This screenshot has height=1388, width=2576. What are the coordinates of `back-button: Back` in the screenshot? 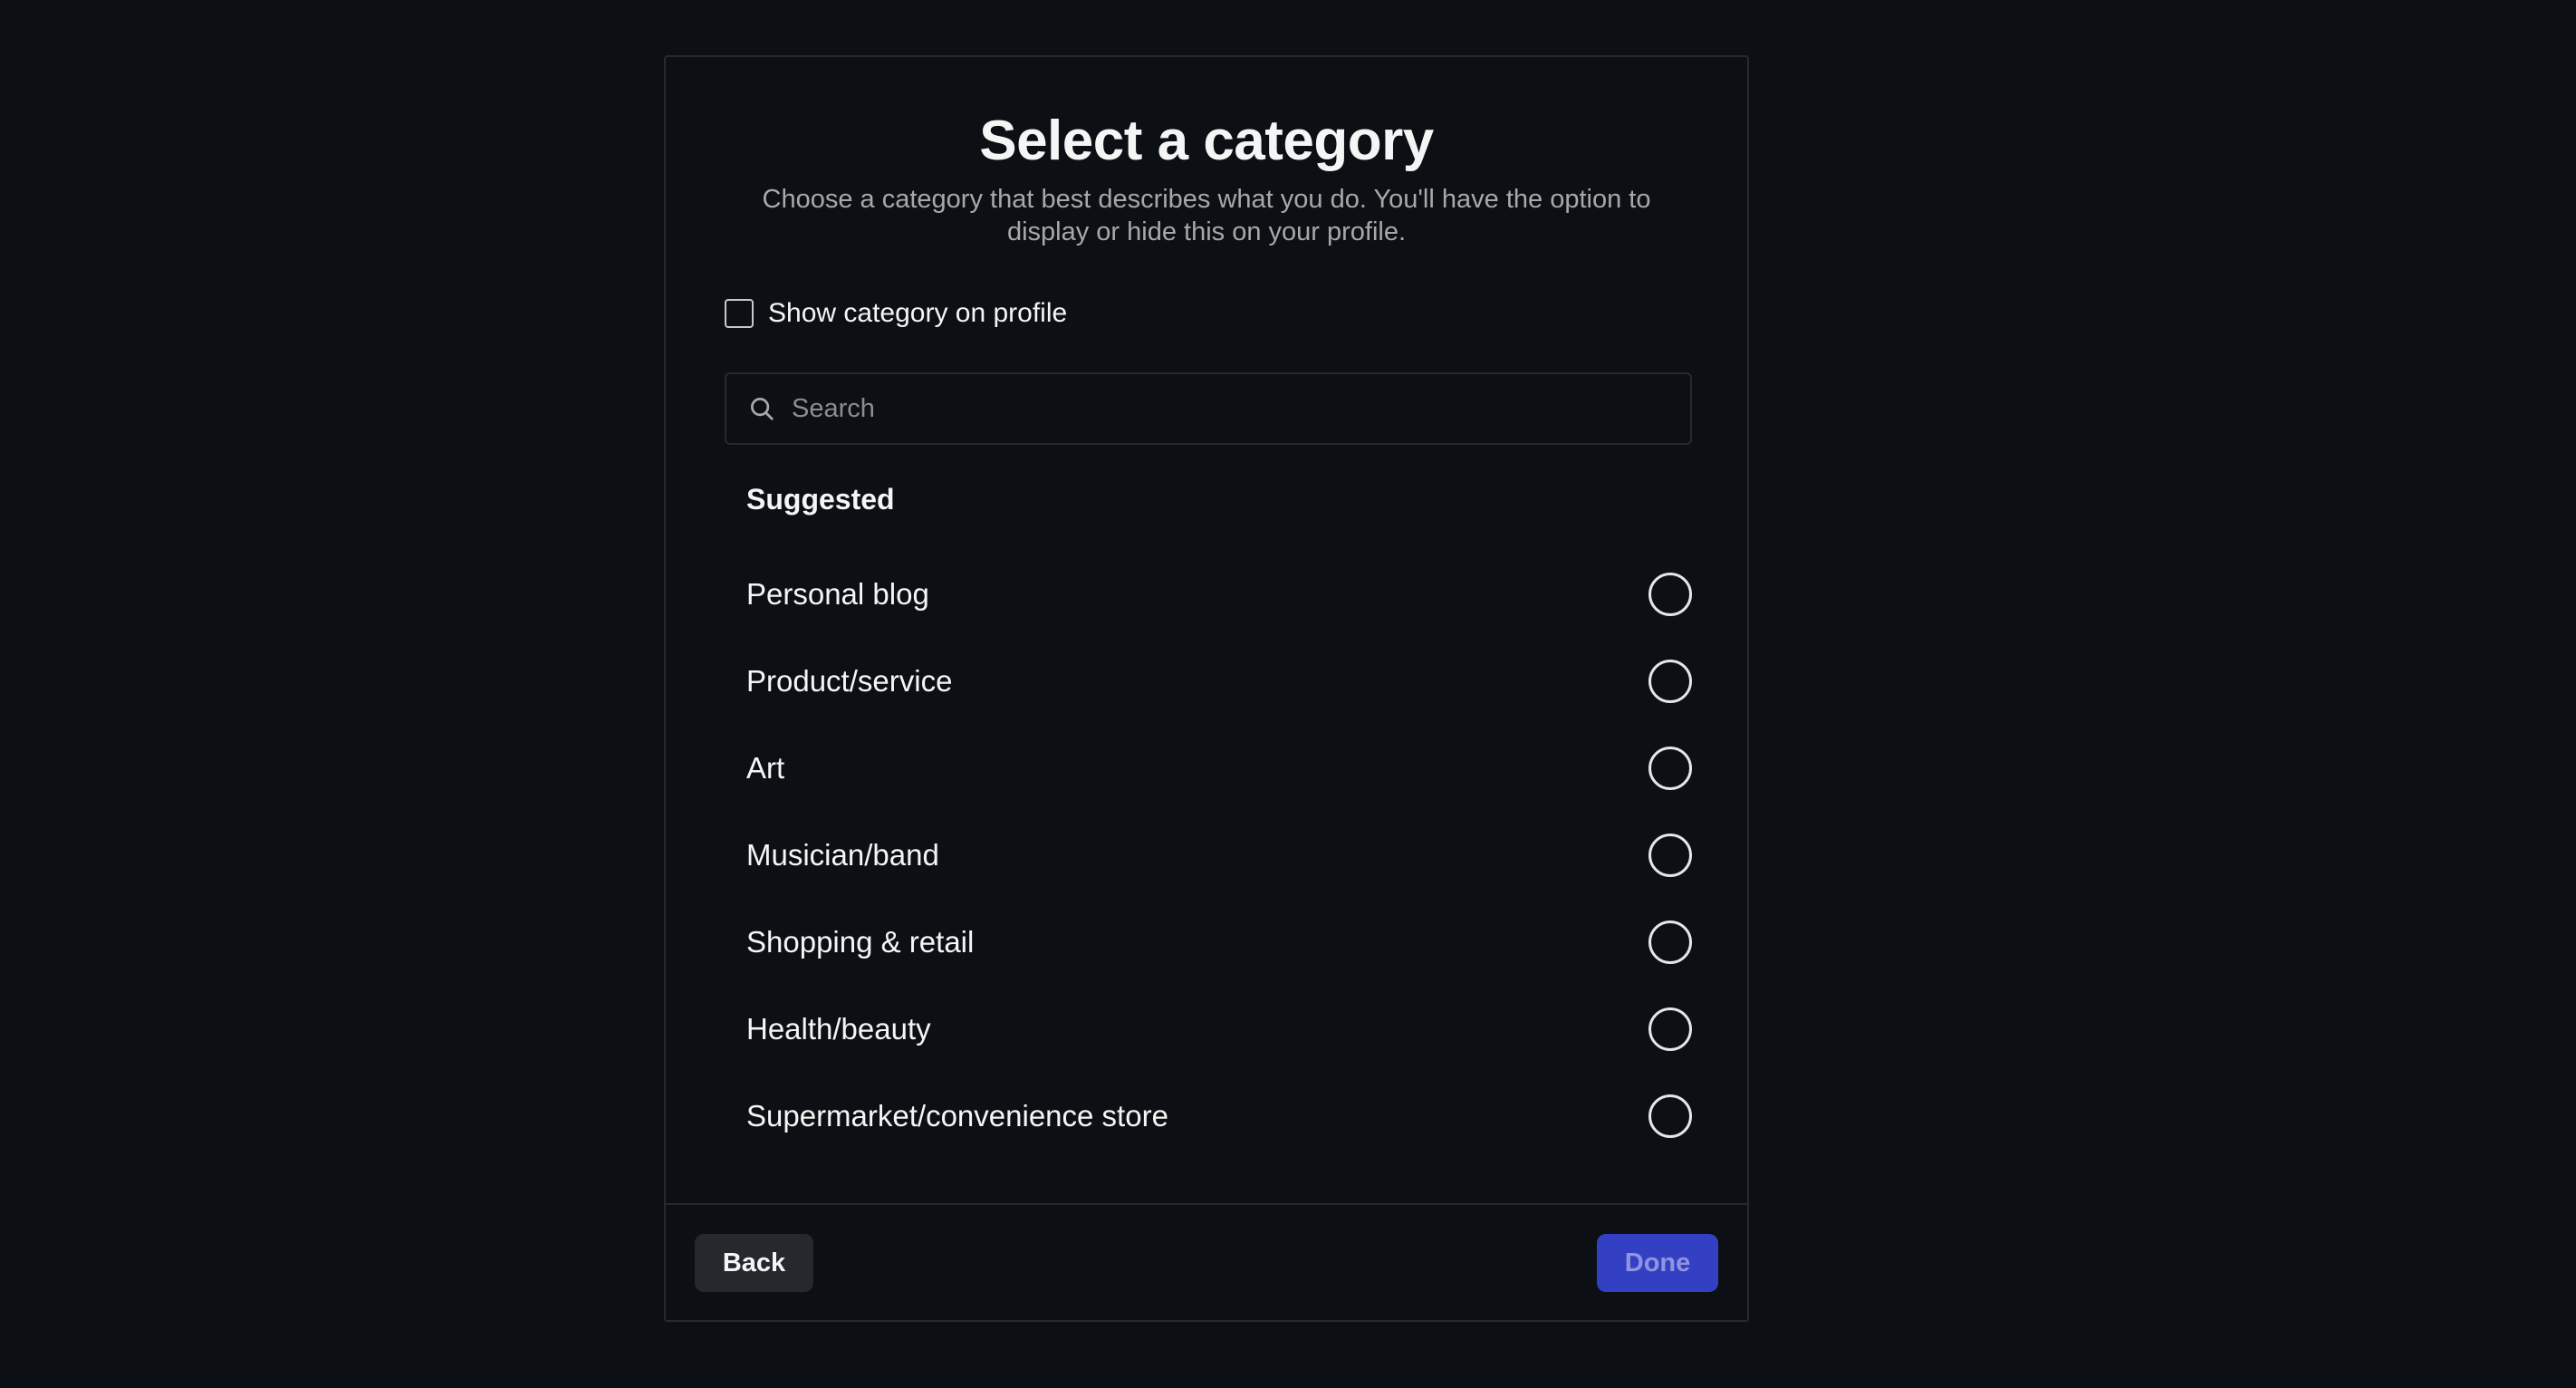 It's located at (754, 1263).